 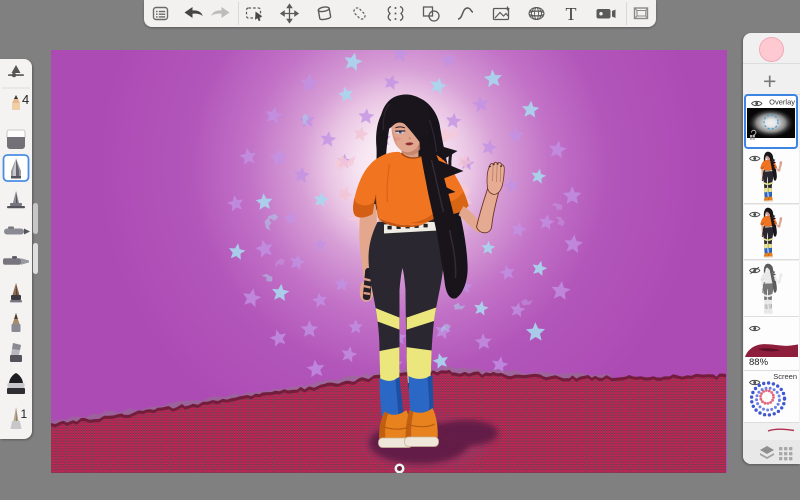 What do you see at coordinates (571, 14) in the screenshot?
I see `svg-text: T` at bounding box center [571, 14].